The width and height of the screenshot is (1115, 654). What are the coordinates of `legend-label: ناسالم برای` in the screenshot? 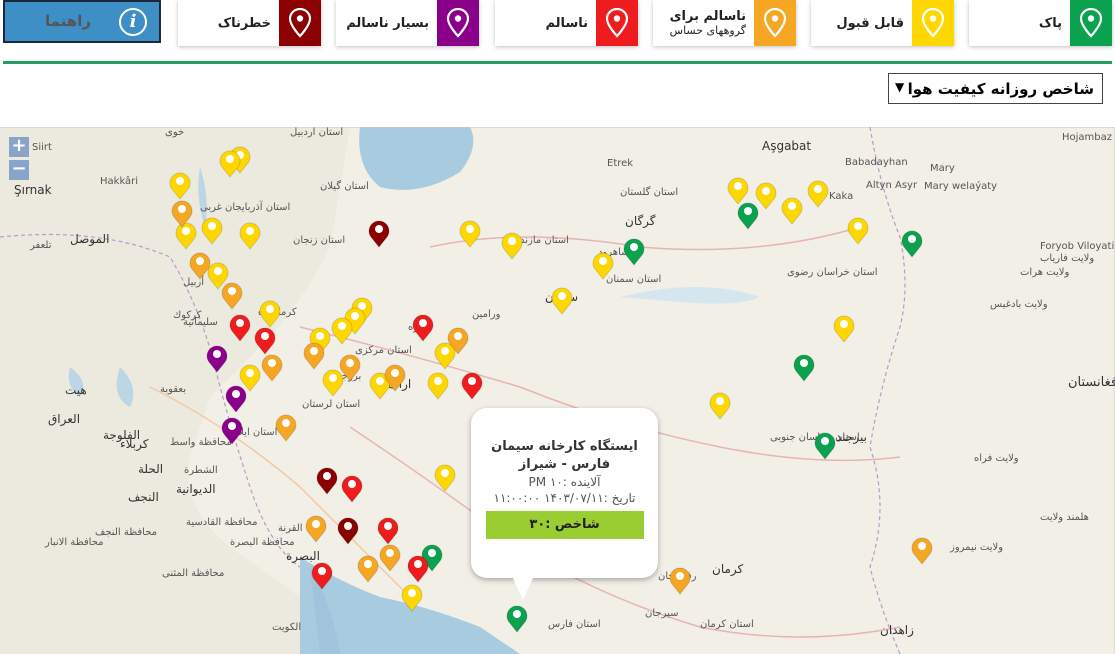 It's located at (707, 16).